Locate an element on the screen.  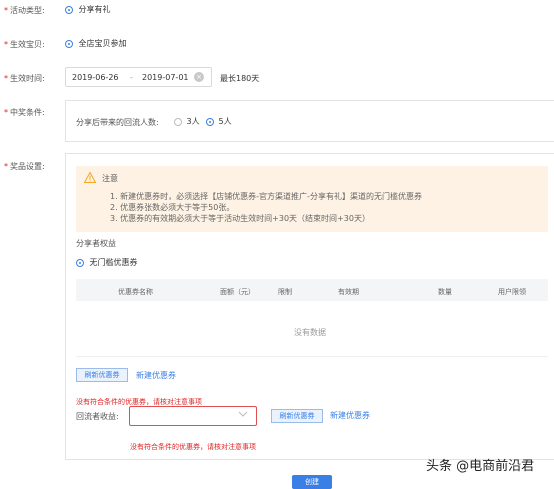
effective-item-option-text: 全店宝贝参加 is located at coordinates (102, 43).